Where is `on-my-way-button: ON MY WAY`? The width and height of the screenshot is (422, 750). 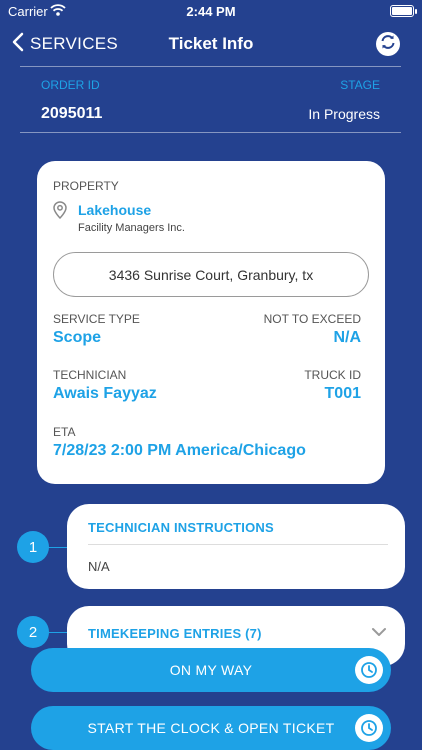 on-my-way-button: ON MY WAY is located at coordinates (211, 670).